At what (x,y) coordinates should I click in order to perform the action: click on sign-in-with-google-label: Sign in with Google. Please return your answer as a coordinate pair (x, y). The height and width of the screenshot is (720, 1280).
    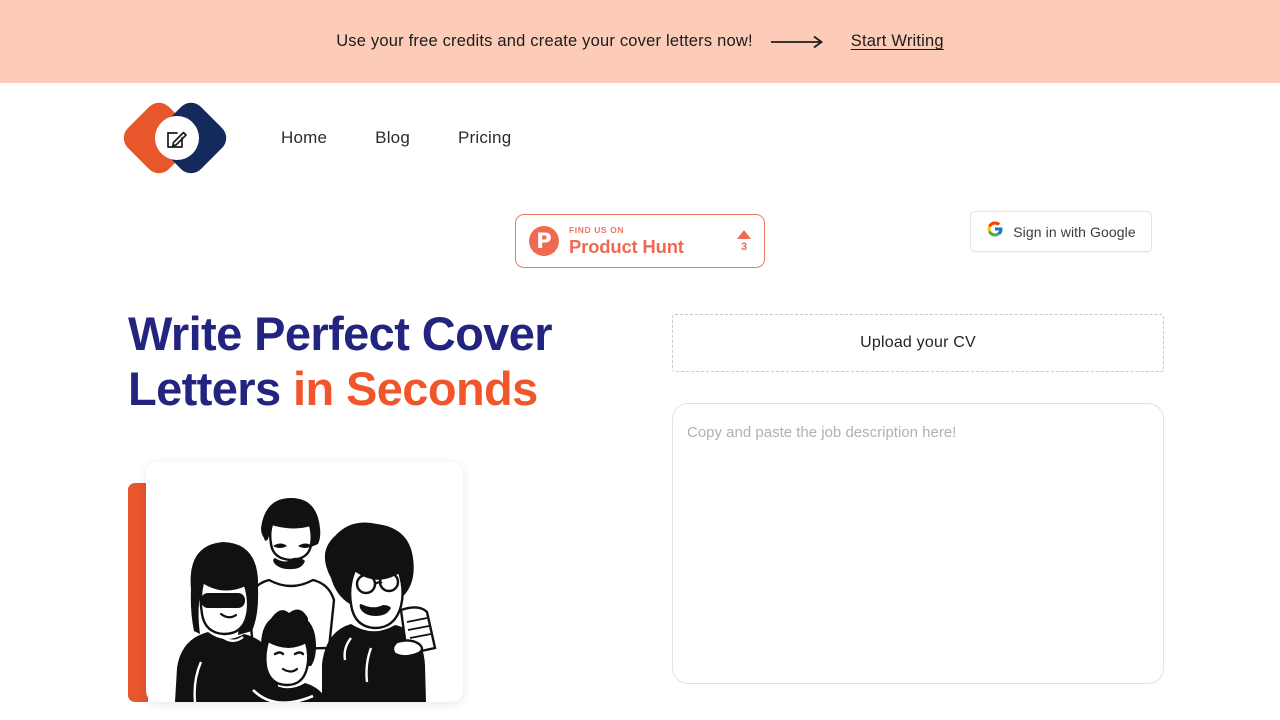
    Looking at the image, I should click on (1074, 231).